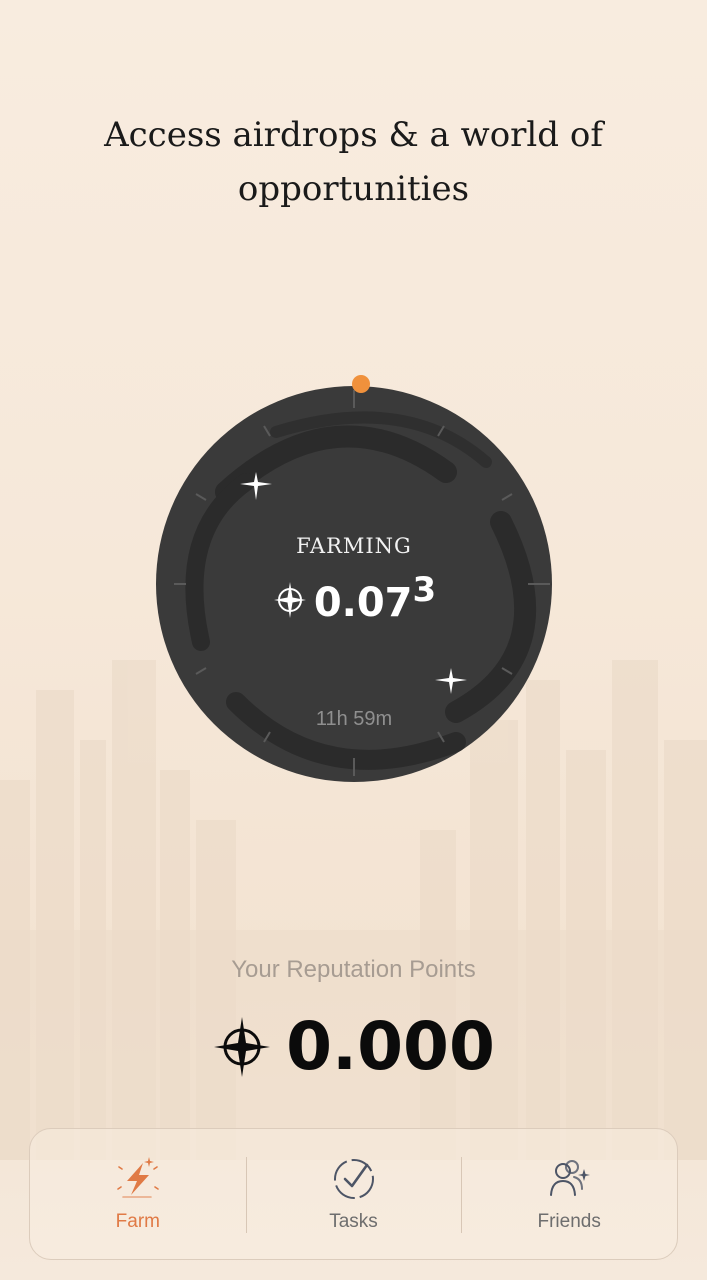 The width and height of the screenshot is (707, 1280). Describe the element at coordinates (353, 135) in the screenshot. I see `headline-line-1: Access airdrops & a world of` at that location.